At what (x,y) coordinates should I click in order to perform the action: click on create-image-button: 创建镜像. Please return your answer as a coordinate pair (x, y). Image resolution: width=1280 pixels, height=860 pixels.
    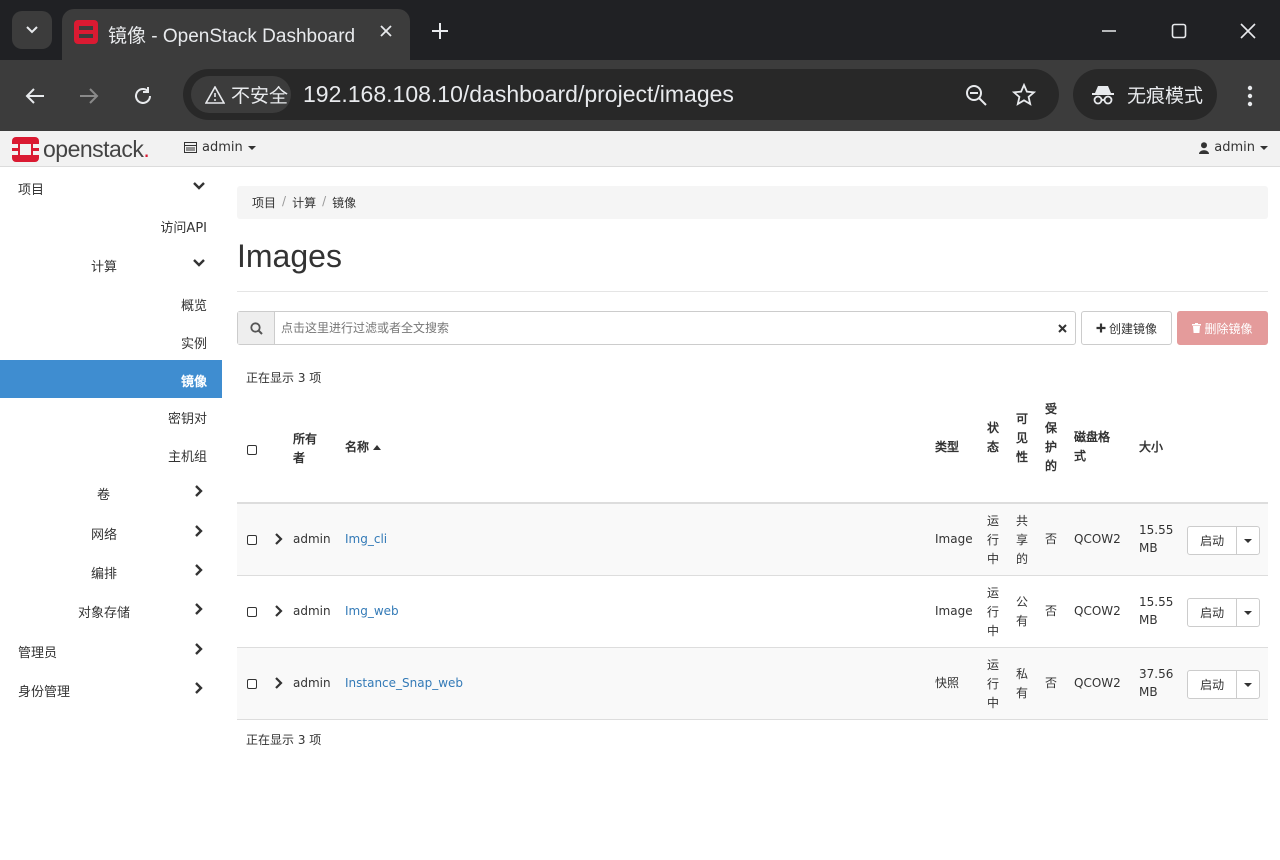
    Looking at the image, I should click on (1126, 328).